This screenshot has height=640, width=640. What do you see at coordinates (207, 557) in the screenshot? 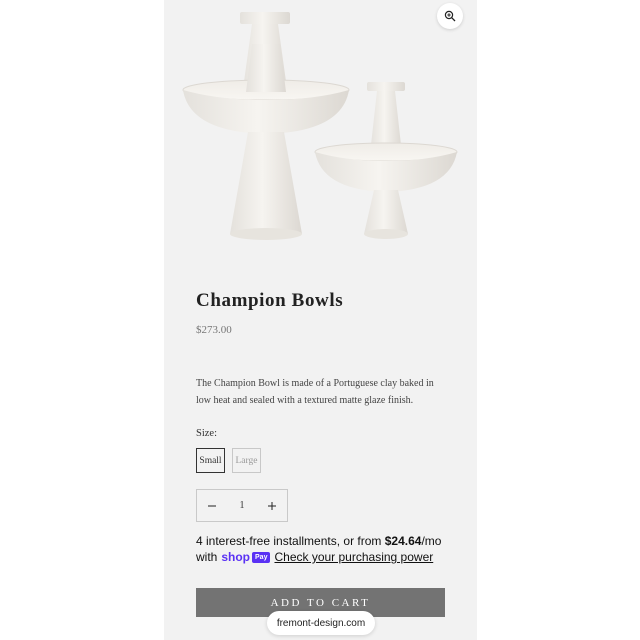
I see `installments-with: with` at bounding box center [207, 557].